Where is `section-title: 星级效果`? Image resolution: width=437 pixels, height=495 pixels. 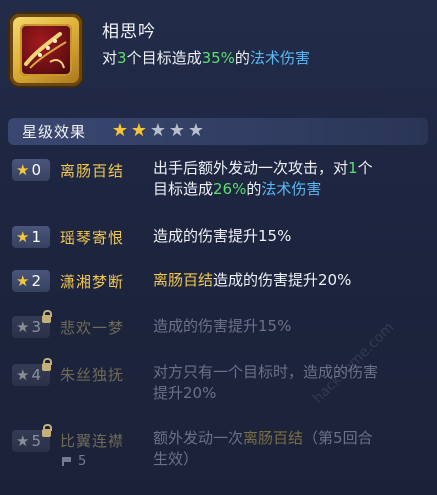 section-title: 星级效果 is located at coordinates (54, 132).